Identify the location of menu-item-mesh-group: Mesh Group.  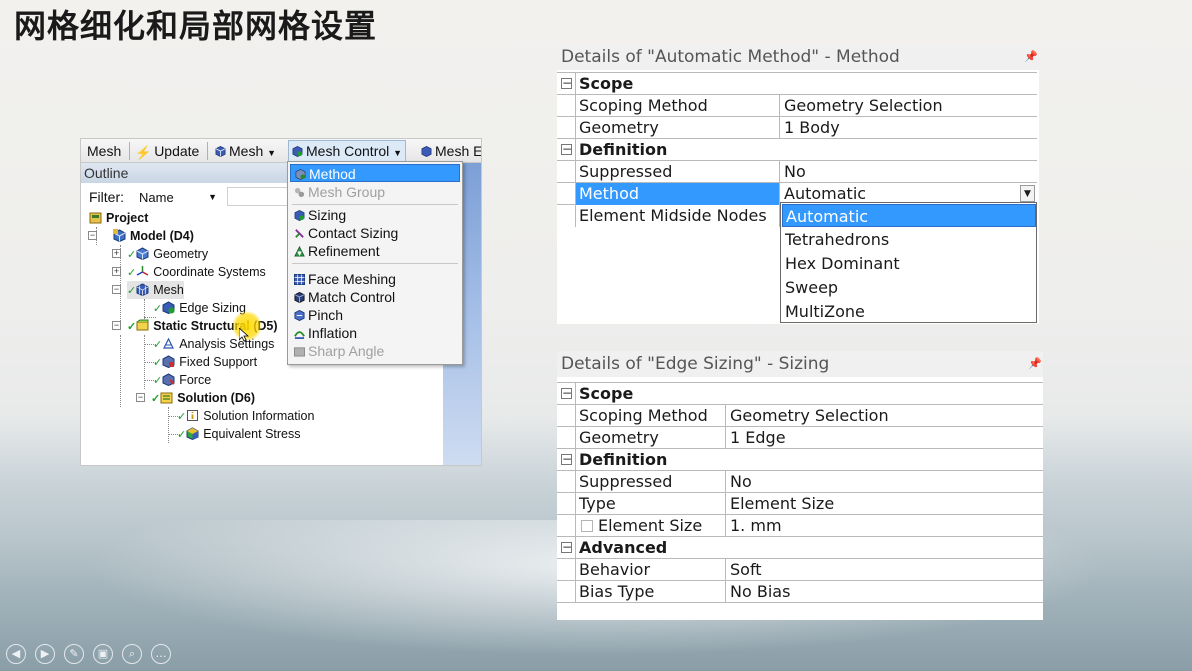
(375, 192).